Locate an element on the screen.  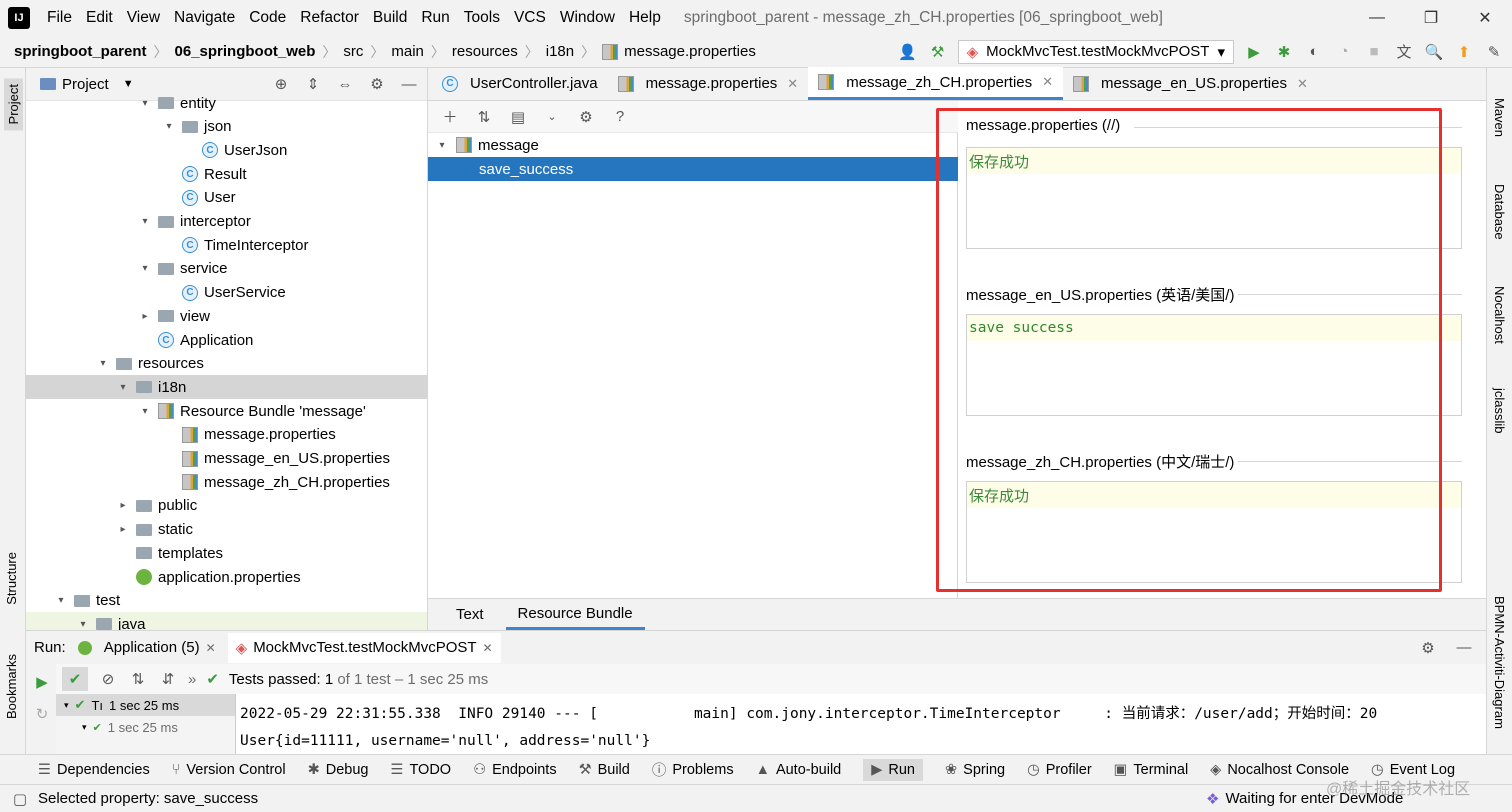
group-icon: ▤ is located at coordinates (518, 117).